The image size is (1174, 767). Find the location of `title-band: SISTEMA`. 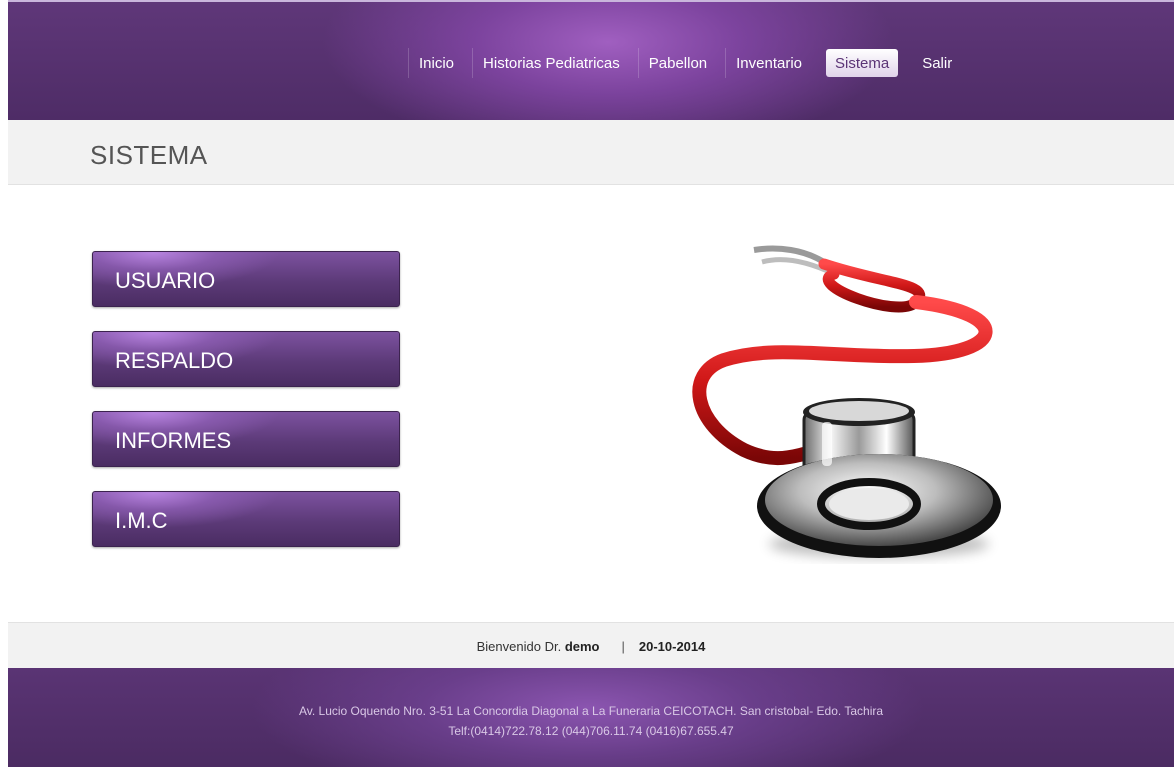

title-band: SISTEMA is located at coordinates (591, 152).